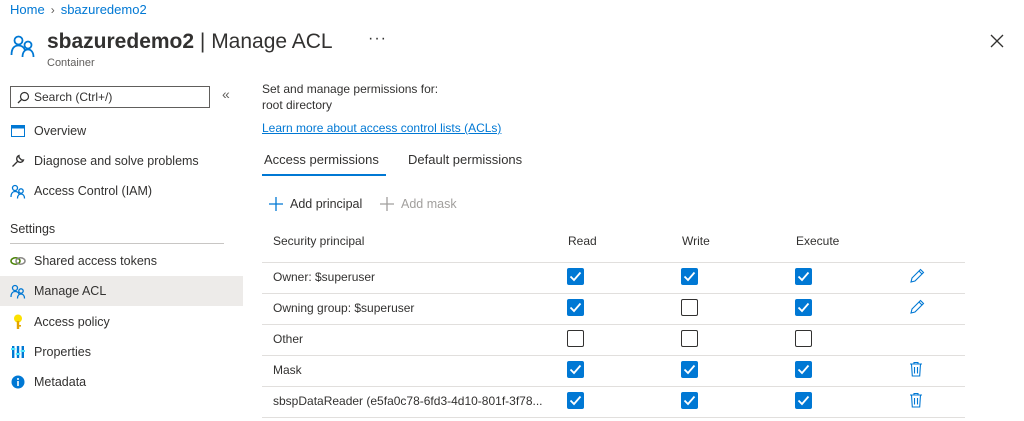  Describe the element at coordinates (696, 241) in the screenshot. I see `column-header-write: Write` at that location.